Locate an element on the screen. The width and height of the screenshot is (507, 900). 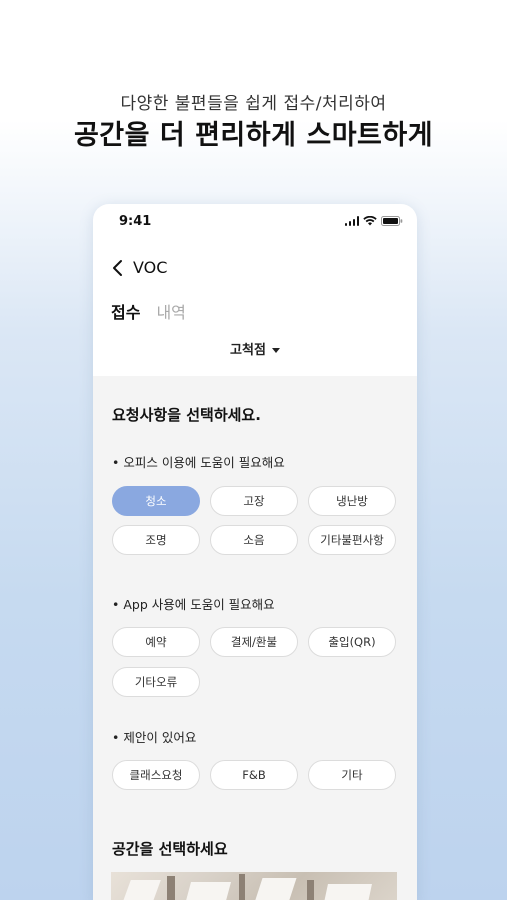
chip-reservation: 예약 is located at coordinates (156, 642).